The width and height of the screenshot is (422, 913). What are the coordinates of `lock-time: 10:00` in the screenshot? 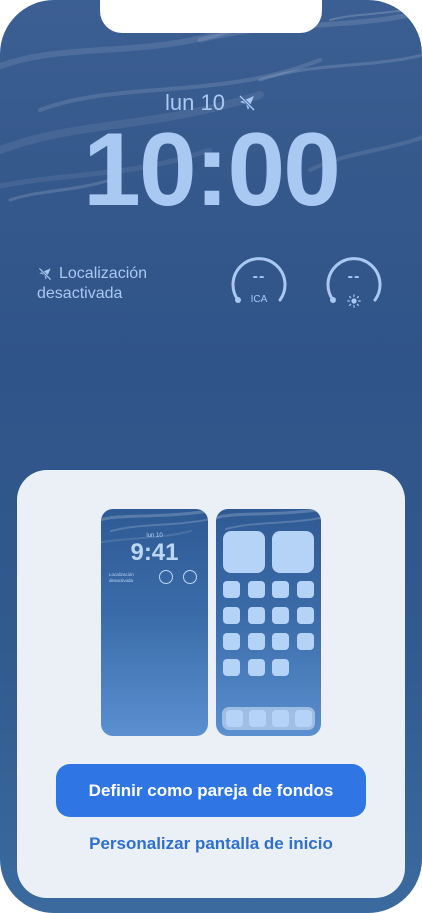 It's located at (212, 170).